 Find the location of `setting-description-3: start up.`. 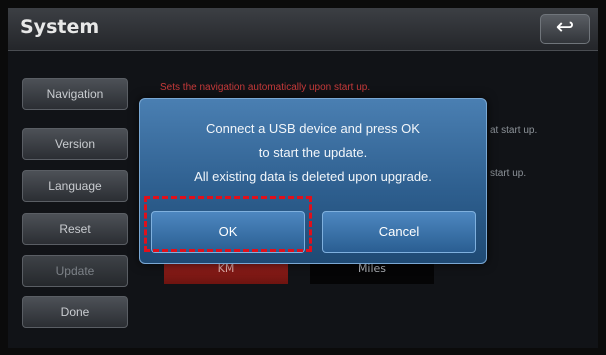

setting-description-3: start up. is located at coordinates (508, 173).